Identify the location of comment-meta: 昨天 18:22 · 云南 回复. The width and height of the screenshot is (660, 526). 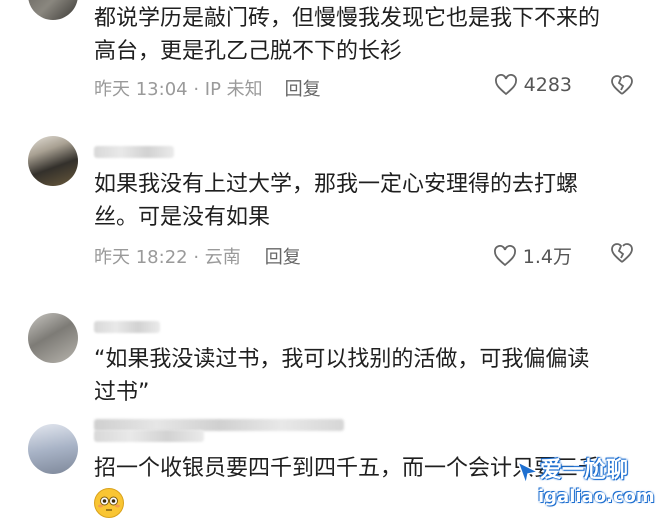
(197, 256).